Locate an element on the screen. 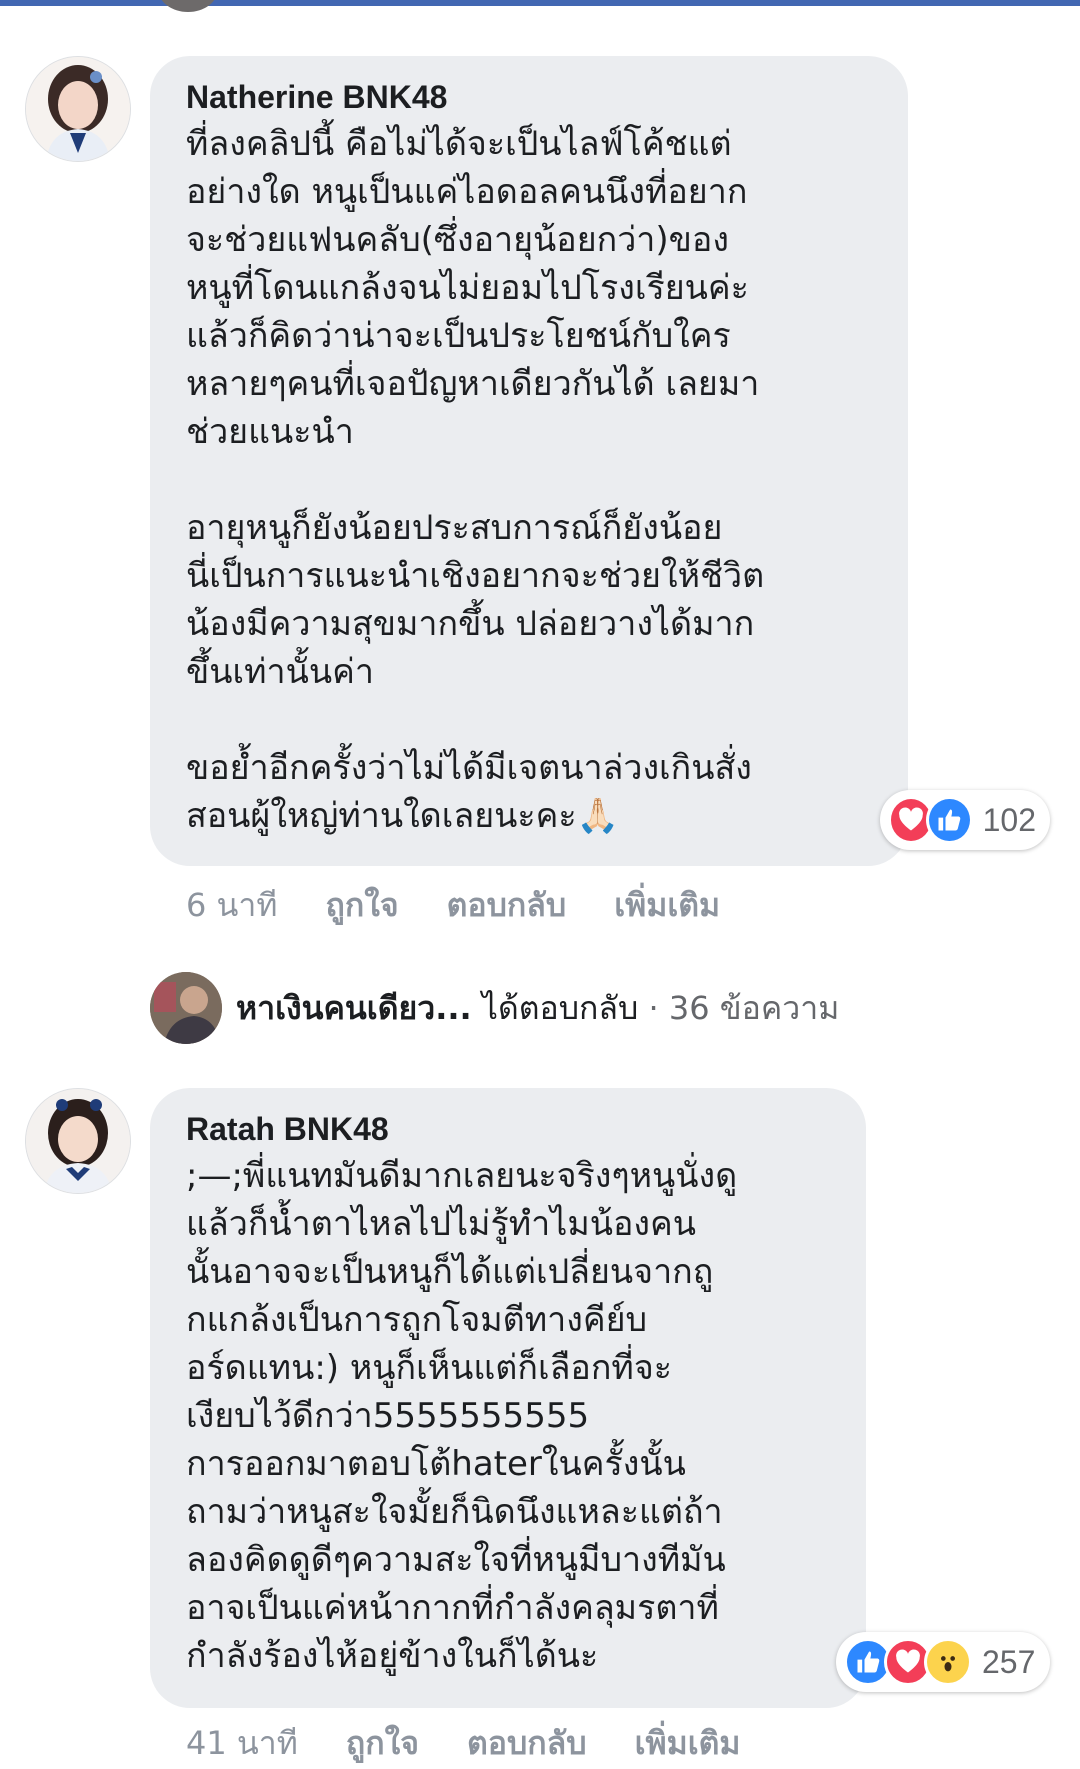 Image resolution: width=1080 pixels, height=1769 pixels. reaction-summary: 257 is located at coordinates (943, 1662).